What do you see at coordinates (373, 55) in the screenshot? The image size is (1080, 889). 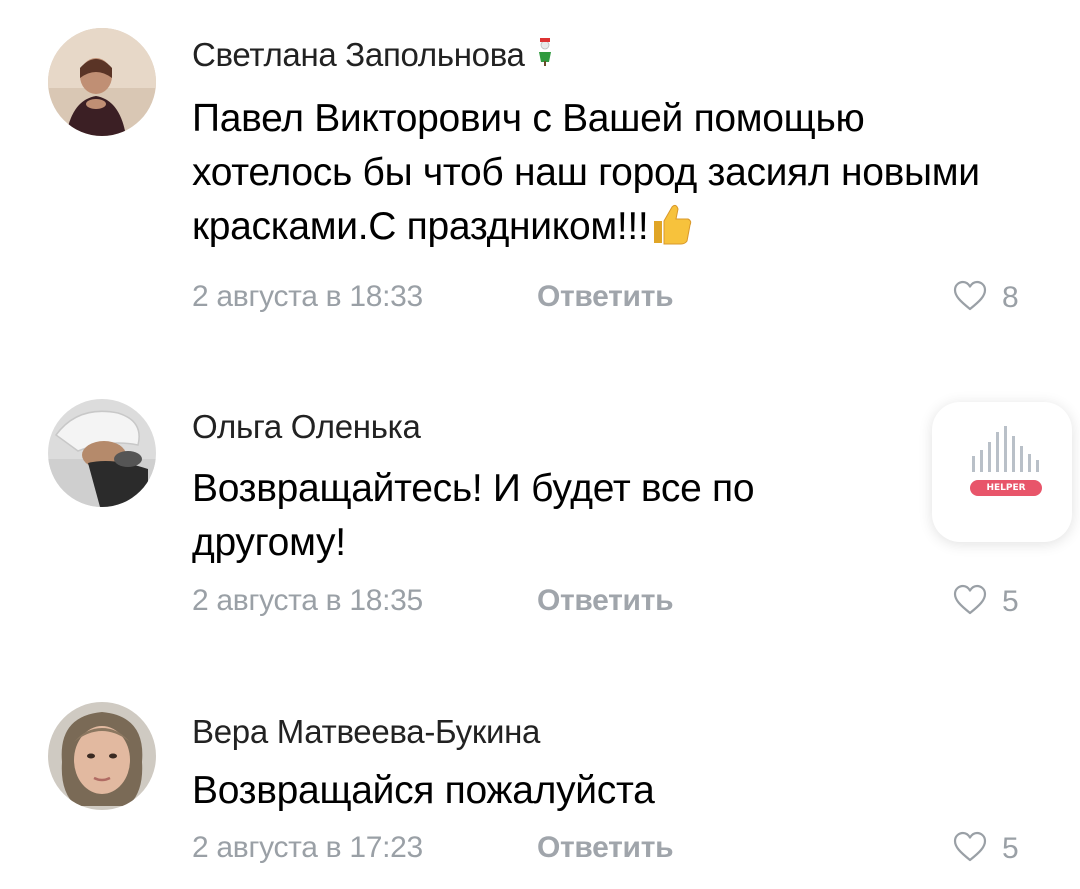 I see `comment-author: Светлана Запольнова` at bounding box center [373, 55].